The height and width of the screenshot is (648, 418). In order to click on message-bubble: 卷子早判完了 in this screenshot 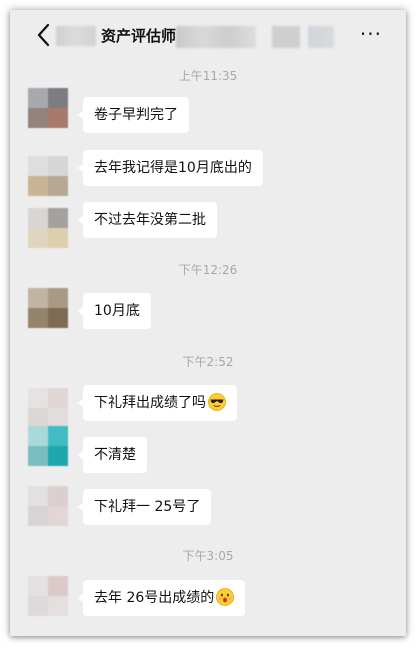, I will do `click(133, 115)`.